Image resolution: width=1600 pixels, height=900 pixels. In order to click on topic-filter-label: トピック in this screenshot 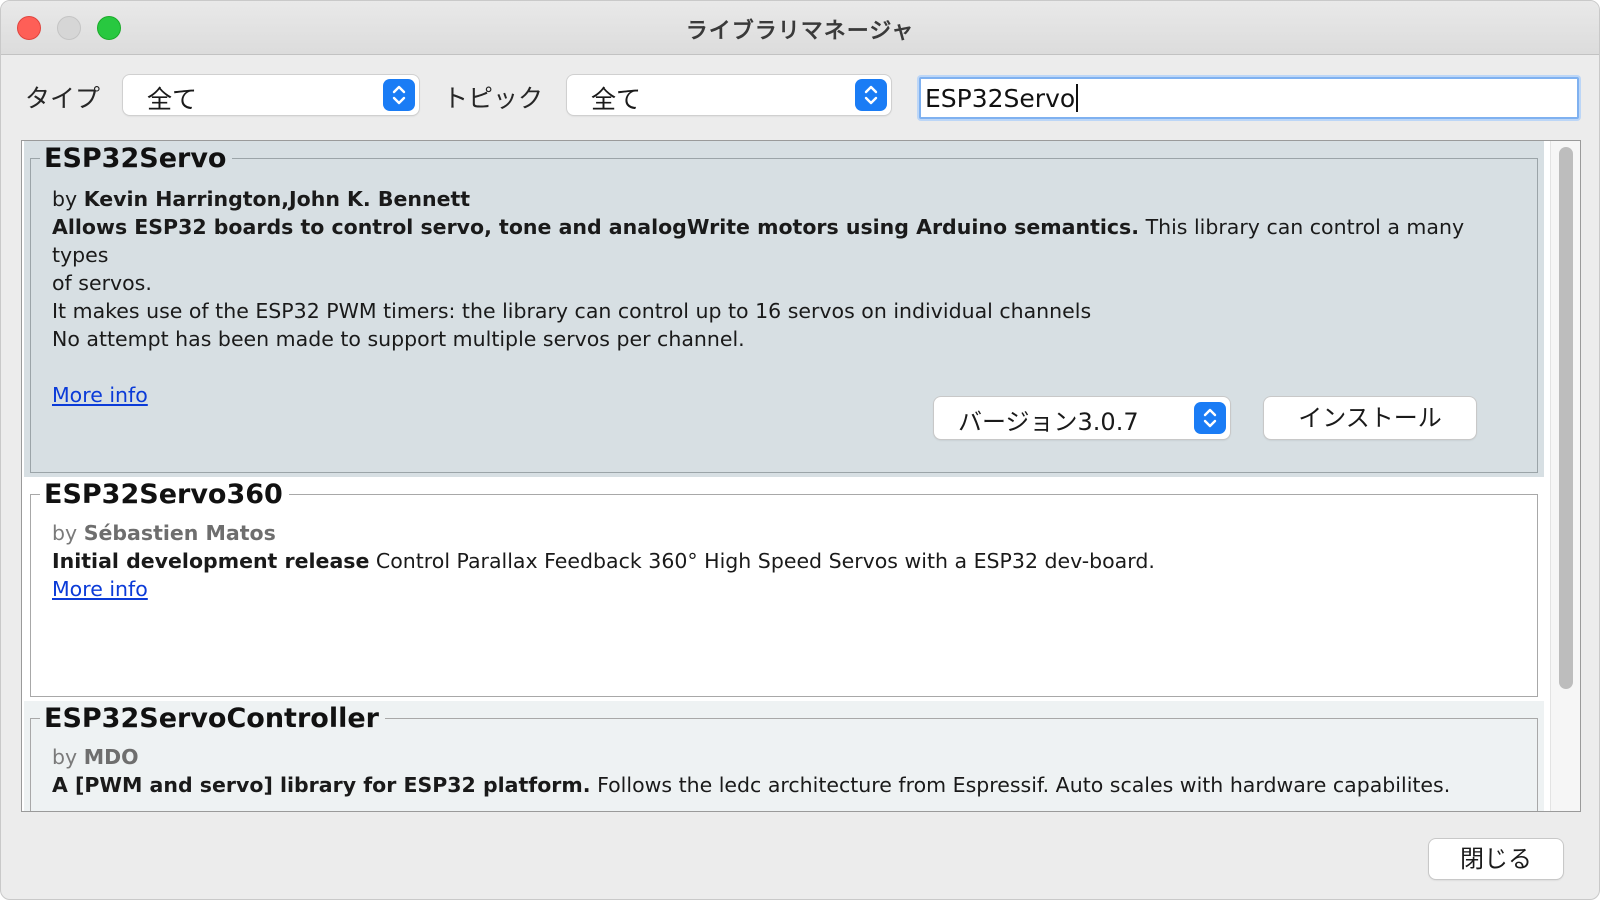, I will do `click(493, 98)`.